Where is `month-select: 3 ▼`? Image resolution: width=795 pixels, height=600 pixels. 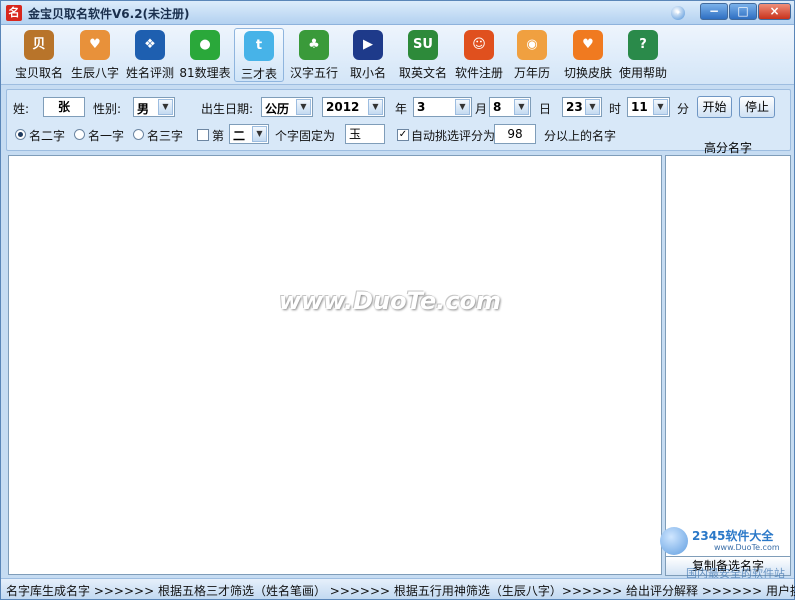 month-select: 3 ▼ is located at coordinates (442, 107).